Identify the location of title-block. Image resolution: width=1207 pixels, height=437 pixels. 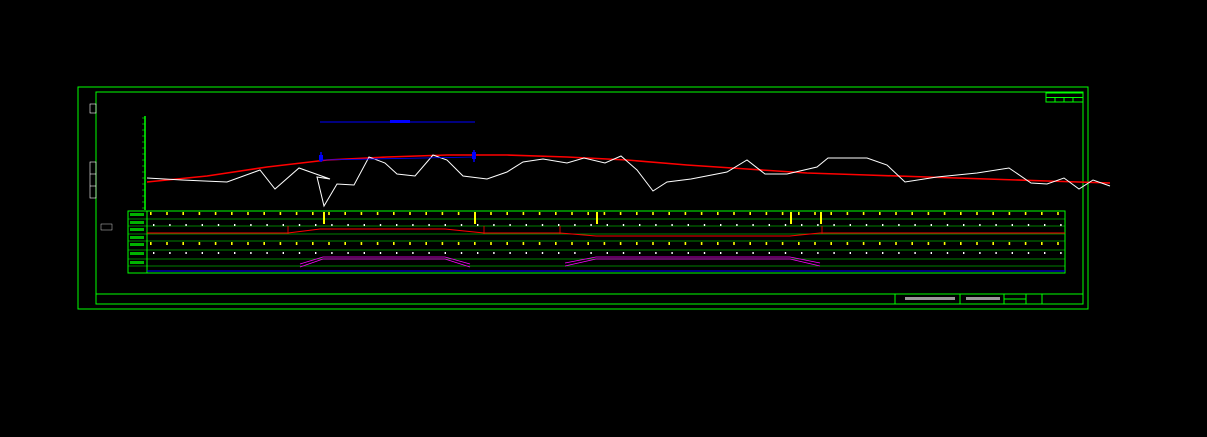
(968, 299).